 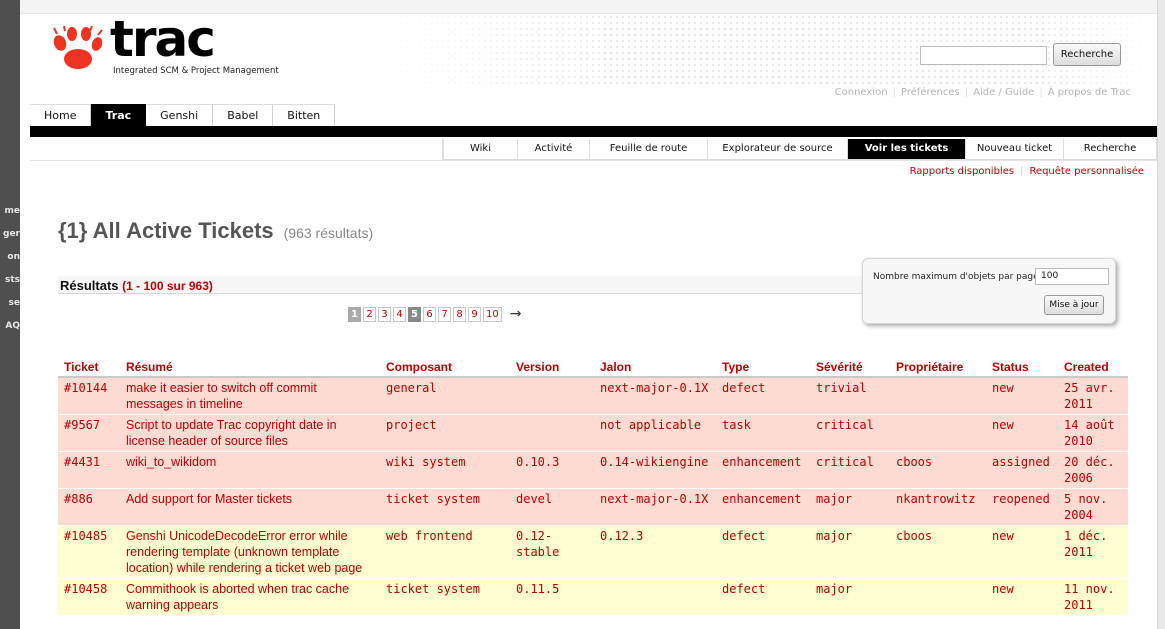 I want to click on column-header-status: Status, so click(x=1022, y=367).